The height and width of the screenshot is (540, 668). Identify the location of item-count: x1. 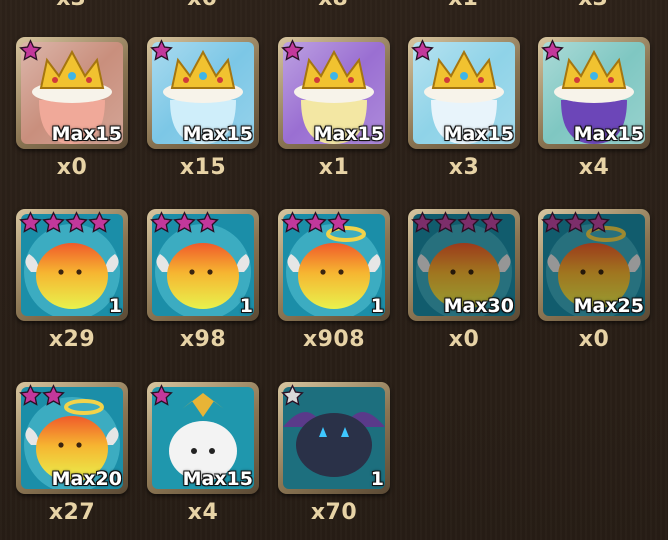
(334, 167).